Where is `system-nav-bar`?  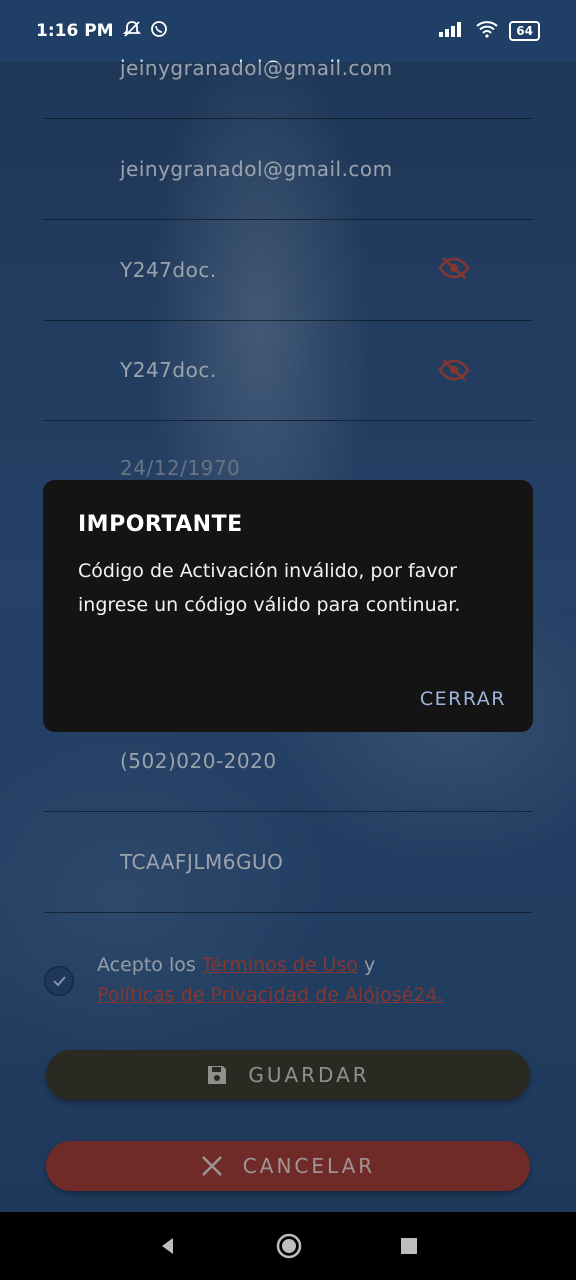
system-nav-bar is located at coordinates (288, 1246).